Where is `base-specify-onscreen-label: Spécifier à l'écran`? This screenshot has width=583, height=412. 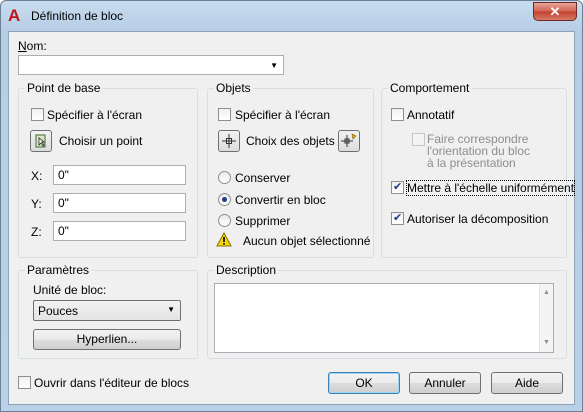
base-specify-onscreen-label: Spécifier à l'écran is located at coordinates (95, 115).